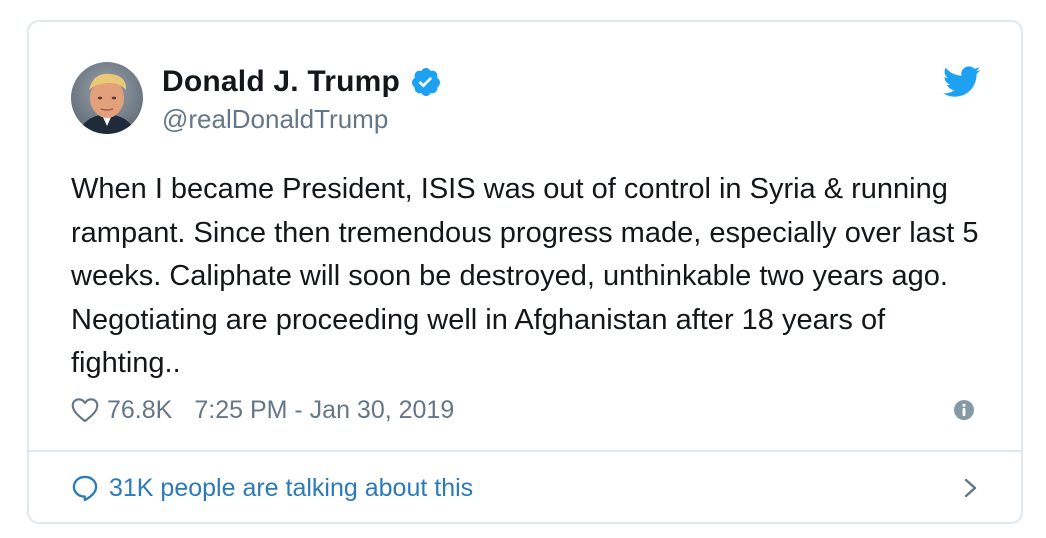 The width and height of the screenshot is (1046, 538). I want to click on conversation-link: 31K people are talking about this, so click(526, 488).